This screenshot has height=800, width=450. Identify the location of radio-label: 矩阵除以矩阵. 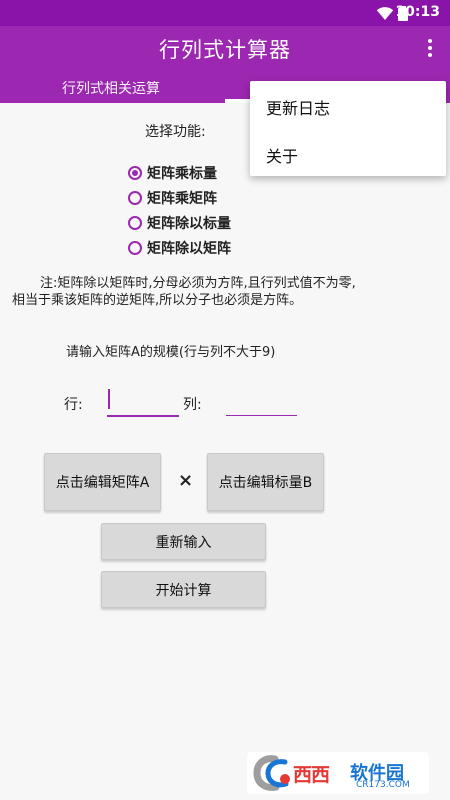
(189, 249).